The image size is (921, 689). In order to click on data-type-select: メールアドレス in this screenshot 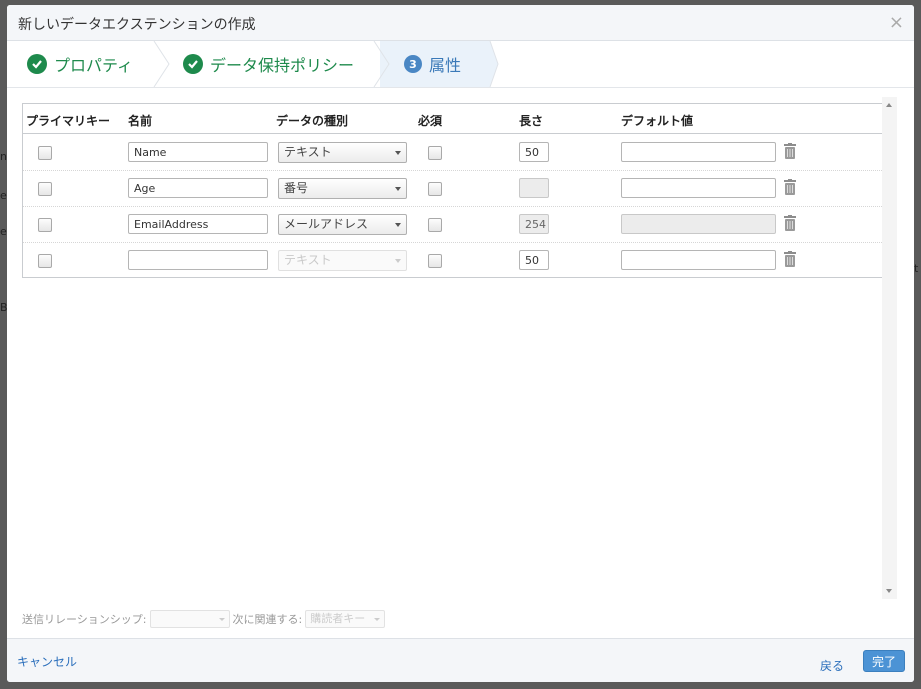, I will do `click(342, 224)`.